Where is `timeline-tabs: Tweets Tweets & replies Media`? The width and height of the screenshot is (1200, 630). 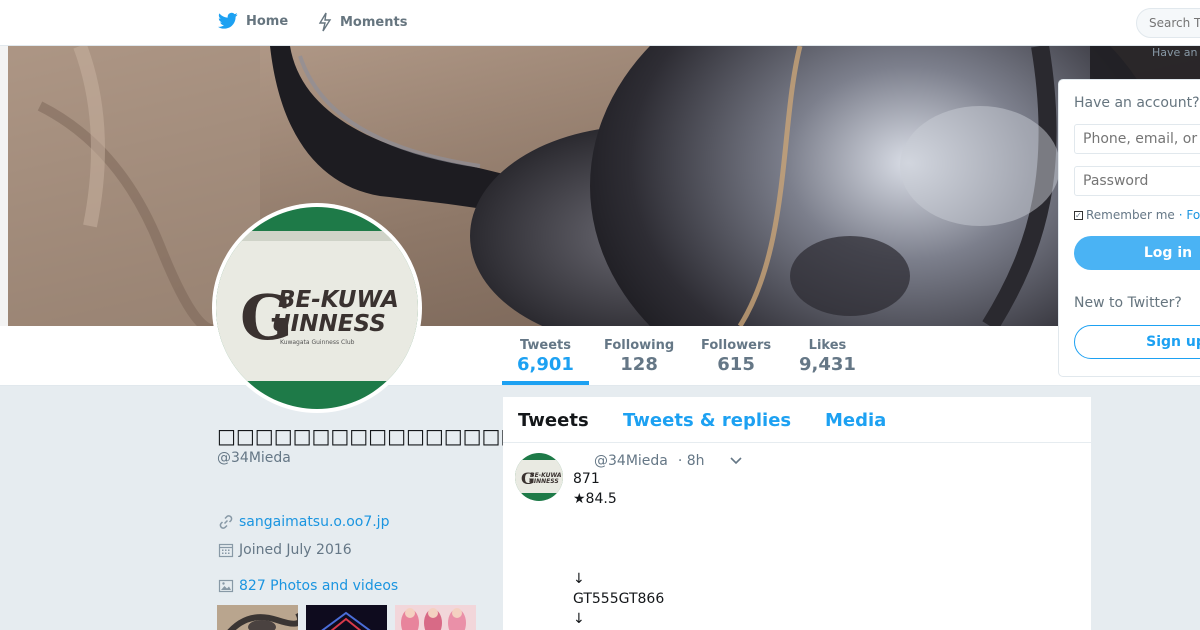 timeline-tabs: Tweets Tweets & replies Media is located at coordinates (797, 420).